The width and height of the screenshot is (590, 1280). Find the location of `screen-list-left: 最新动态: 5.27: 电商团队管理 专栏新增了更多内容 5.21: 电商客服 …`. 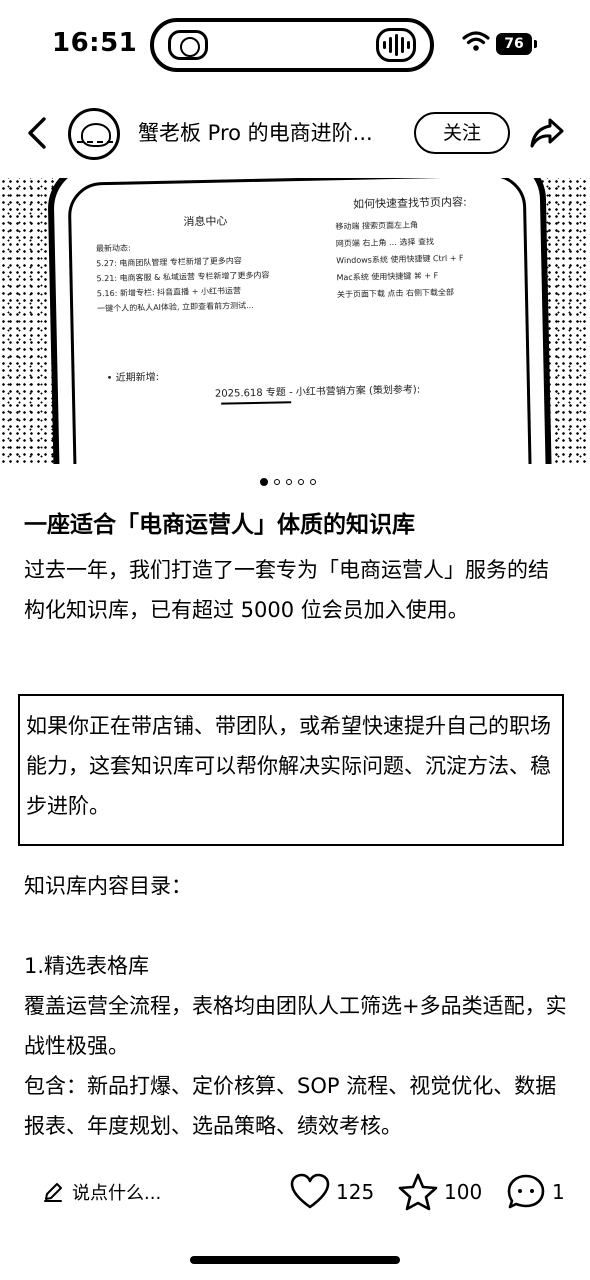

screen-list-left: 最新动态: 5.27: 电商团队管理 专栏新增了更多内容 5.21: 电商客服 … is located at coordinates (183, 277).